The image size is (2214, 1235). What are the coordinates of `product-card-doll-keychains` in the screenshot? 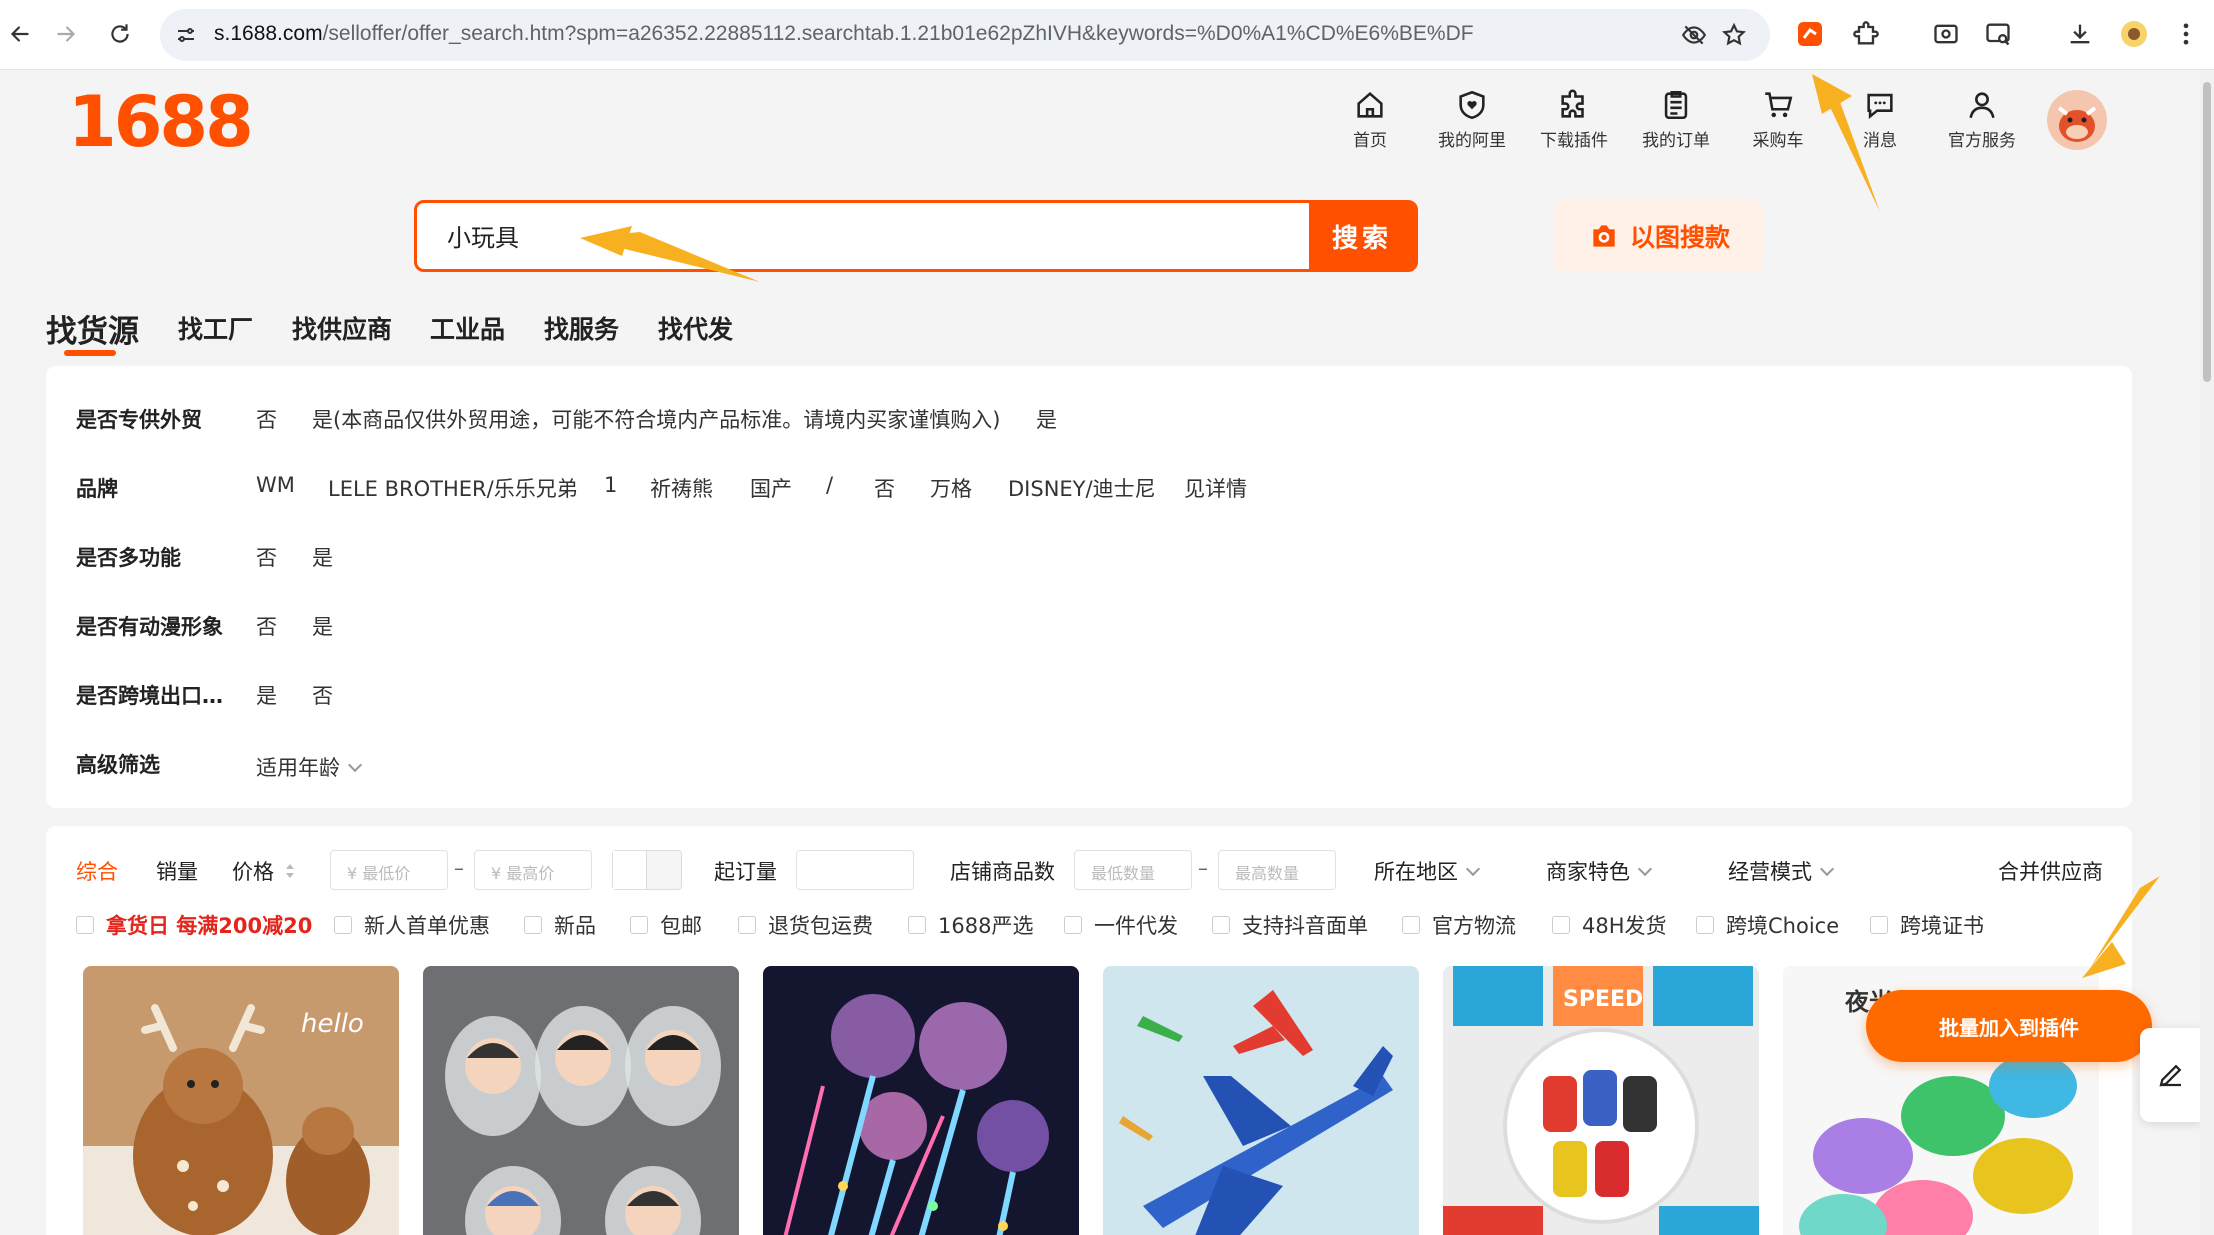 It's located at (581, 1100).